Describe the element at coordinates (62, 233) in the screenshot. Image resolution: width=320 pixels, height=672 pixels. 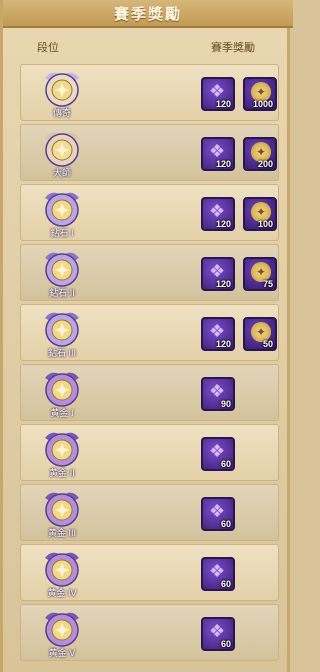
I see `rank-label: 鉆石 I` at that location.